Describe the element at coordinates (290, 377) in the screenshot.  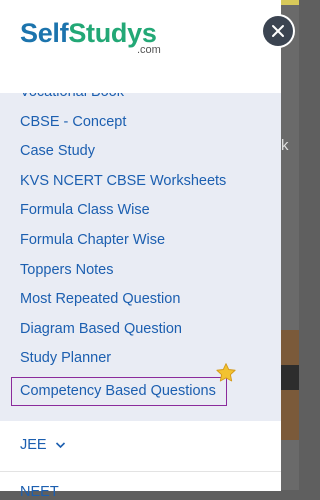
I see `backdrop-card-band` at that location.